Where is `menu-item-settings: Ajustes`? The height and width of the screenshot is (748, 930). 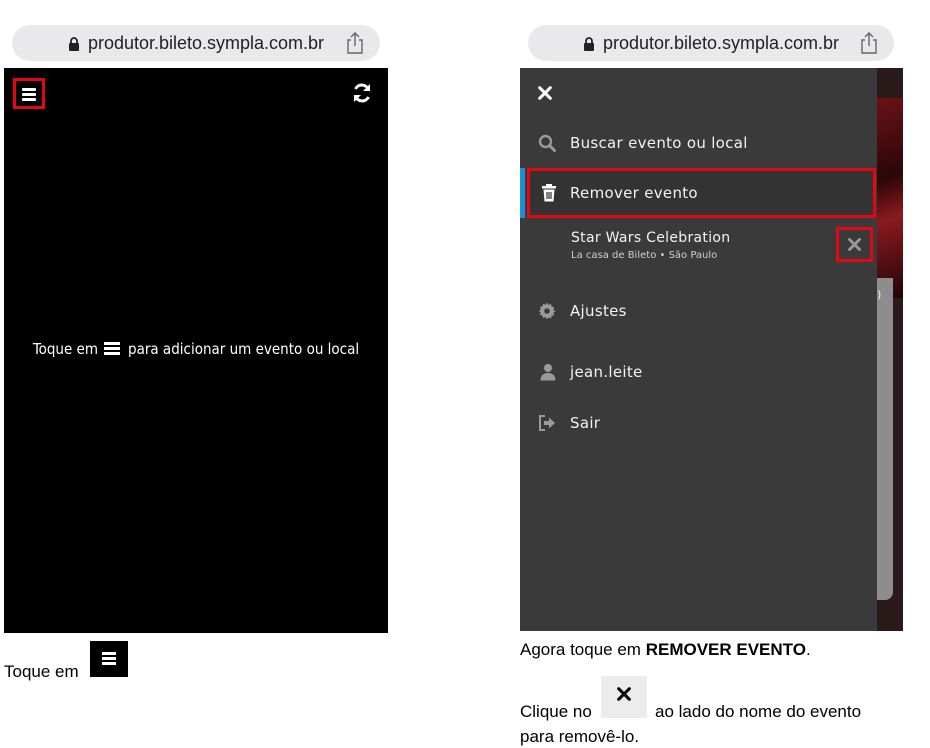 menu-item-settings: Ajustes is located at coordinates (598, 311).